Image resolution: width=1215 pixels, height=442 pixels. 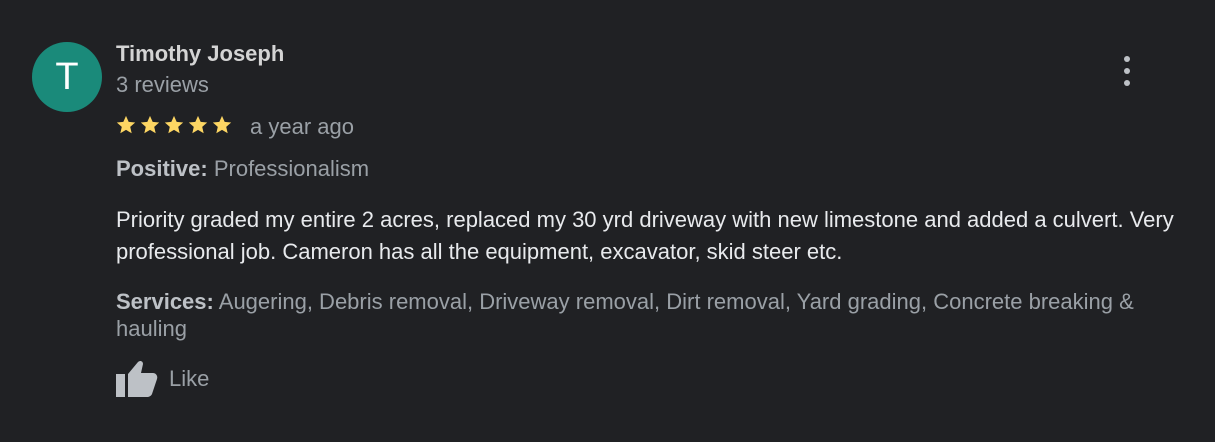 I want to click on positive-attributes: Positive: Professionalism, so click(x=242, y=169).